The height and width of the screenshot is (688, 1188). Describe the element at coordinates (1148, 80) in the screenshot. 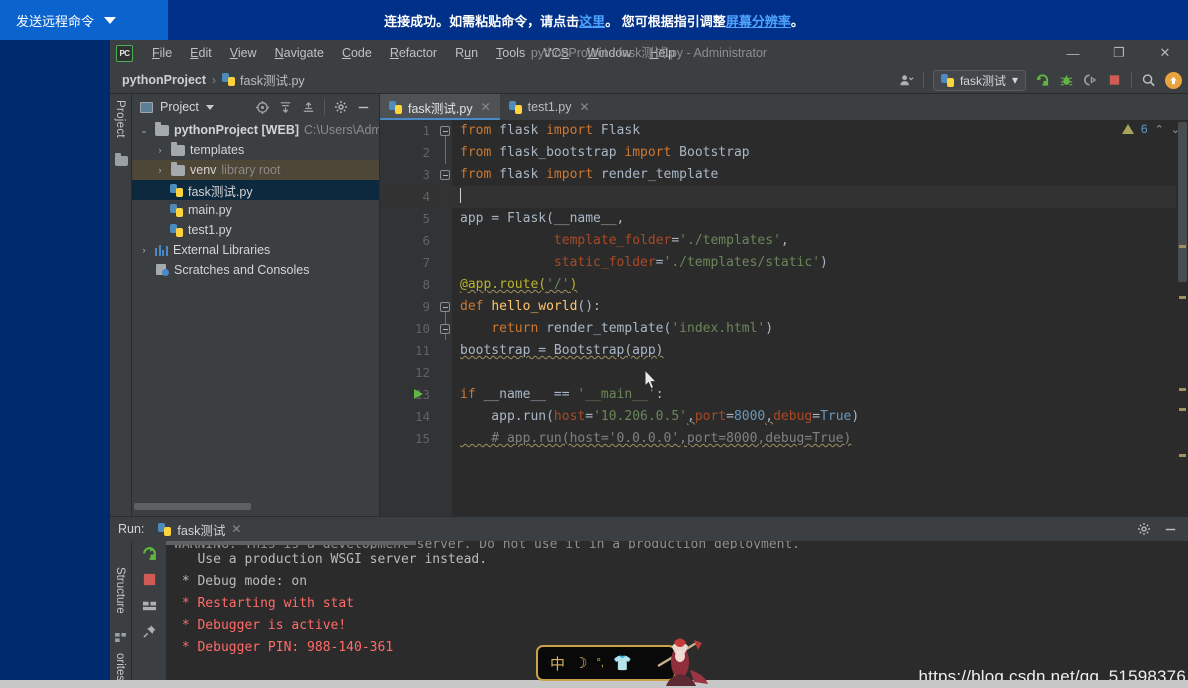

I see `search-icon` at that location.